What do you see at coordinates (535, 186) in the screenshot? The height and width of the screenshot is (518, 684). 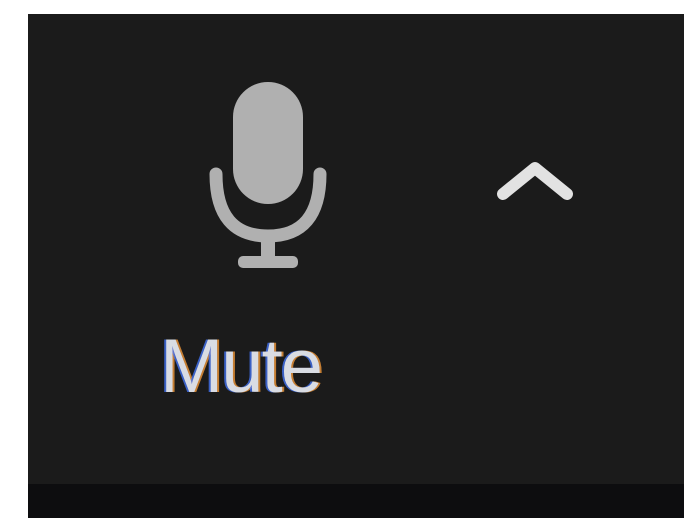 I see `chevron-up-icon` at bounding box center [535, 186].